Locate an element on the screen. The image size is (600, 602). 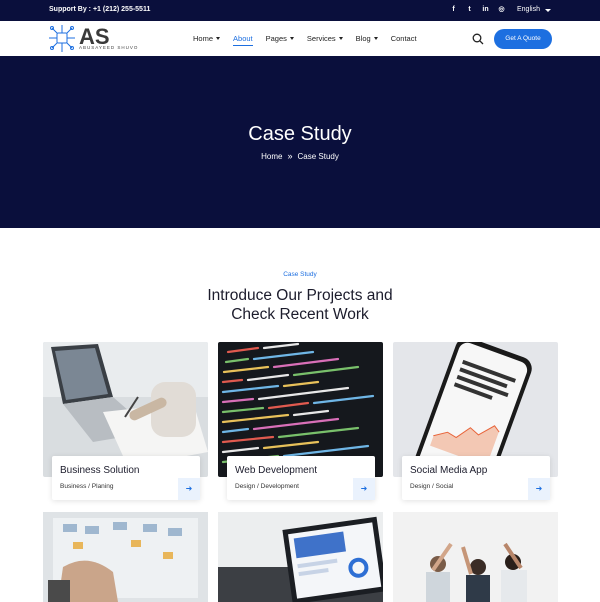
nav-item-label: Blog is located at coordinates (363, 38).